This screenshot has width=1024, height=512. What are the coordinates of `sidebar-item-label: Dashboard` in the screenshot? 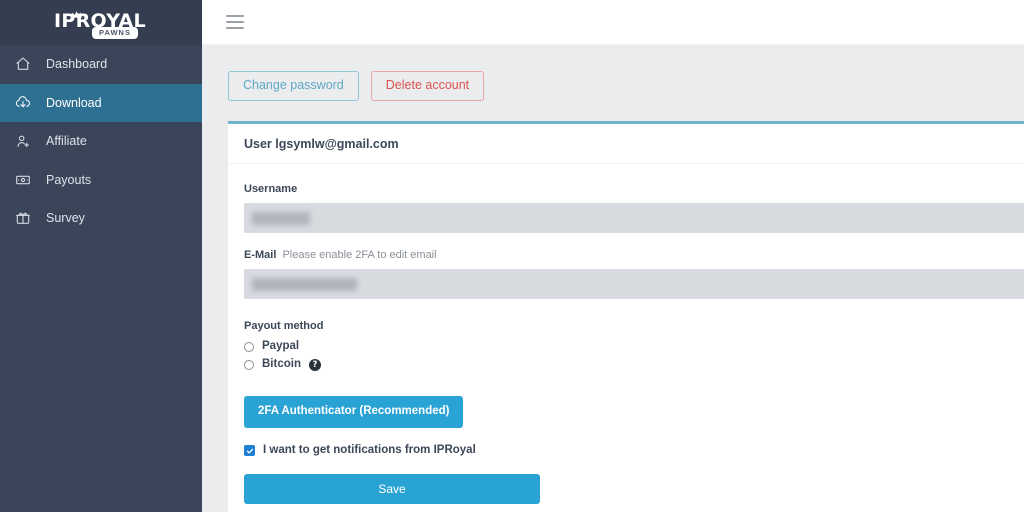 It's located at (77, 64).